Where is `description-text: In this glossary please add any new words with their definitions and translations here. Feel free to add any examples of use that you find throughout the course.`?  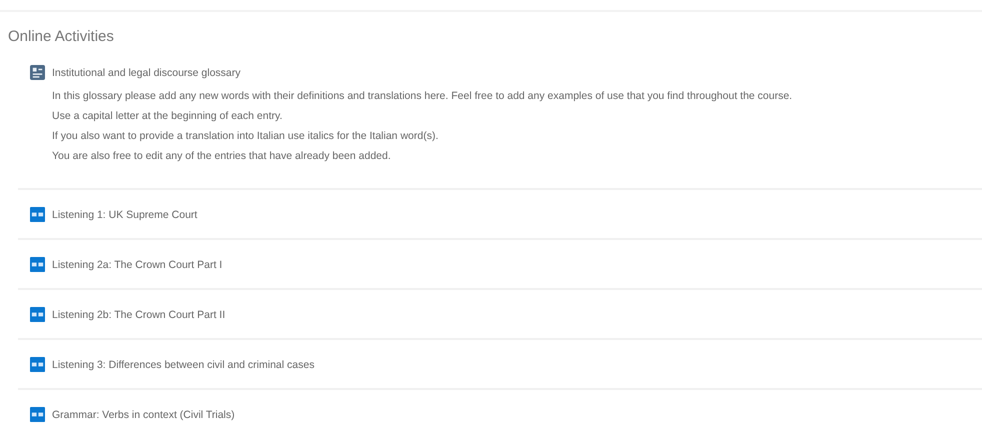 description-text: In this glossary please add any new words with their definitions and translations here. Feel free to add any examples of use that you find throughout the course. is located at coordinates (423, 96).